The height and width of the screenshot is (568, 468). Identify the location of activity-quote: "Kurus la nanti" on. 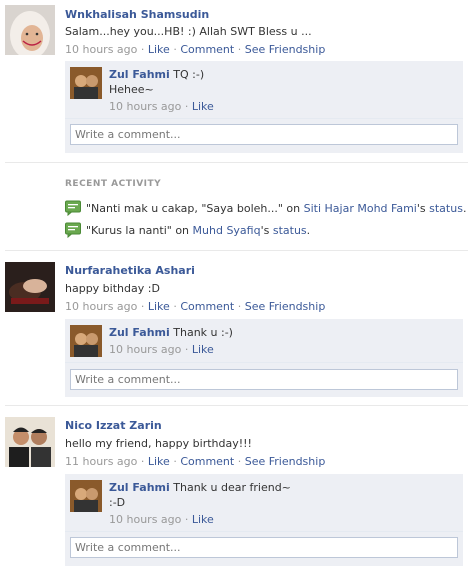
(139, 230).